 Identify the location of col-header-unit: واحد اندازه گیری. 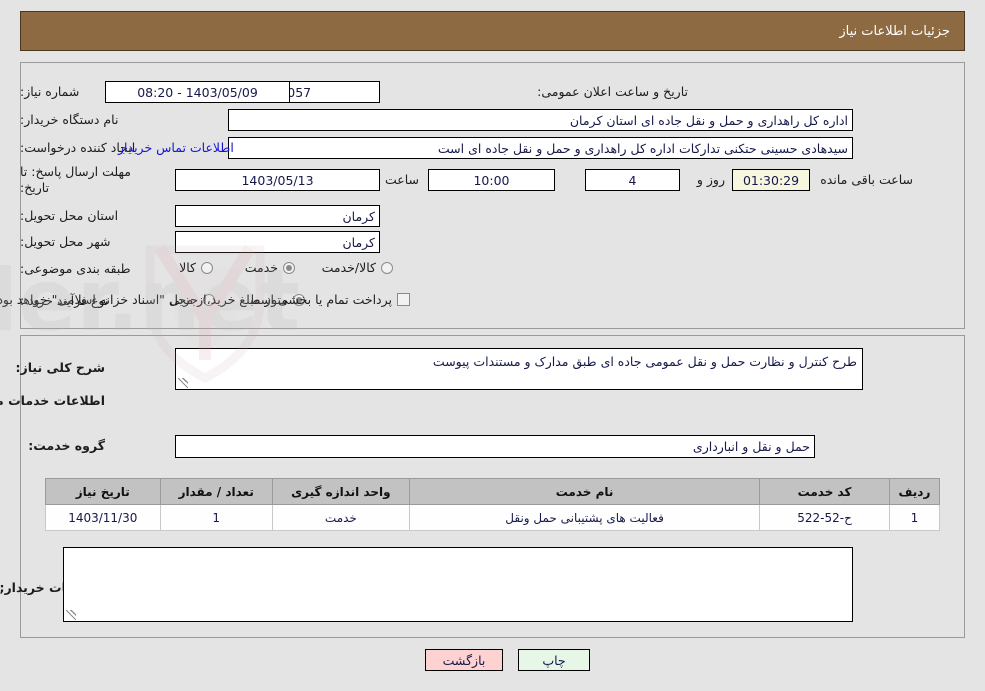
(340, 491).